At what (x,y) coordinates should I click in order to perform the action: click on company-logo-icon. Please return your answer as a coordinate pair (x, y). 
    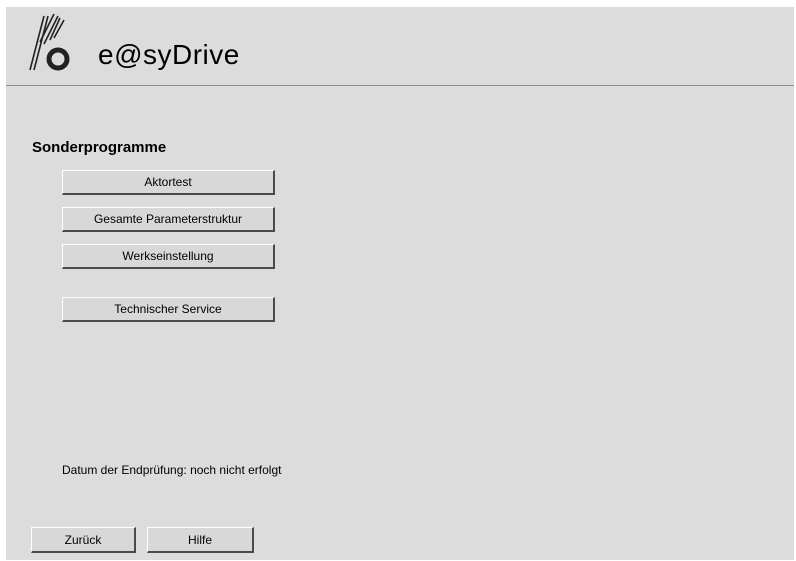
    Looking at the image, I should click on (49, 42).